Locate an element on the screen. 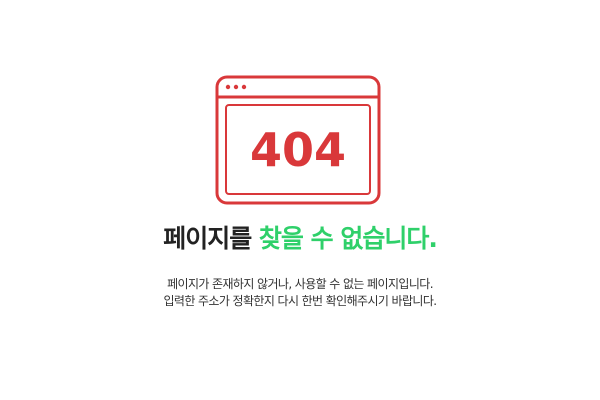  page-title: 페이지를 찾을 수 없습니다. is located at coordinates (300, 239).